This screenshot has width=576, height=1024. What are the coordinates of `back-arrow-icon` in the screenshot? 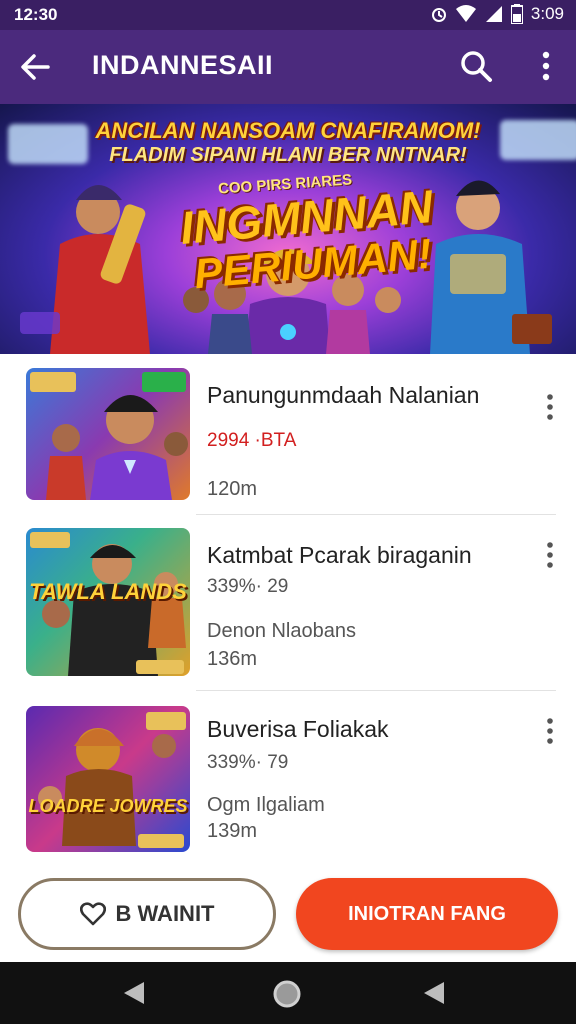 It's located at (35, 67).